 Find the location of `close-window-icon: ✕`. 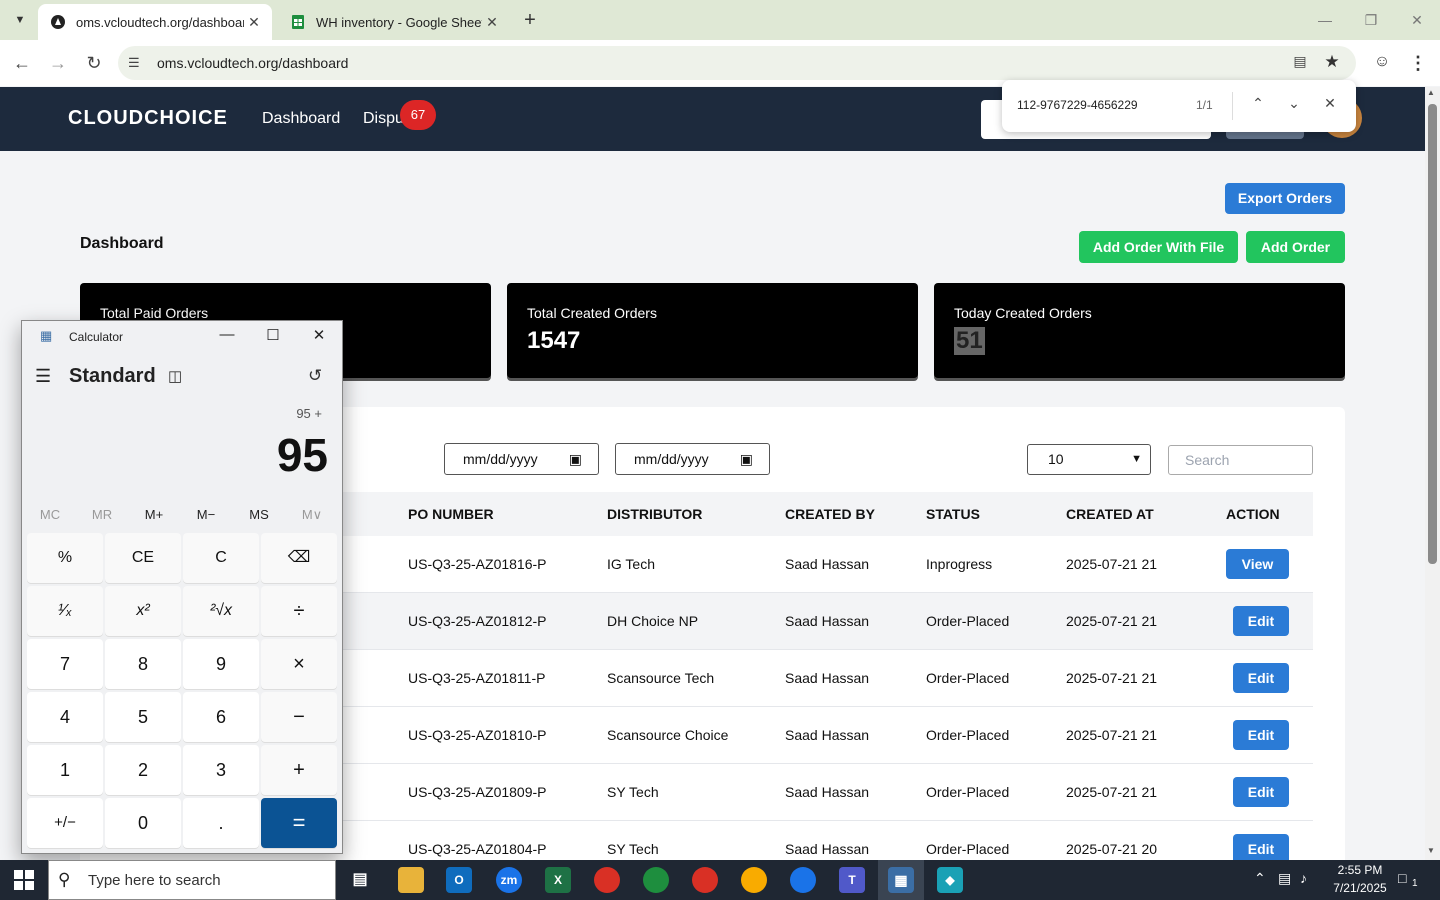

close-window-icon: ✕ is located at coordinates (1417, 20).